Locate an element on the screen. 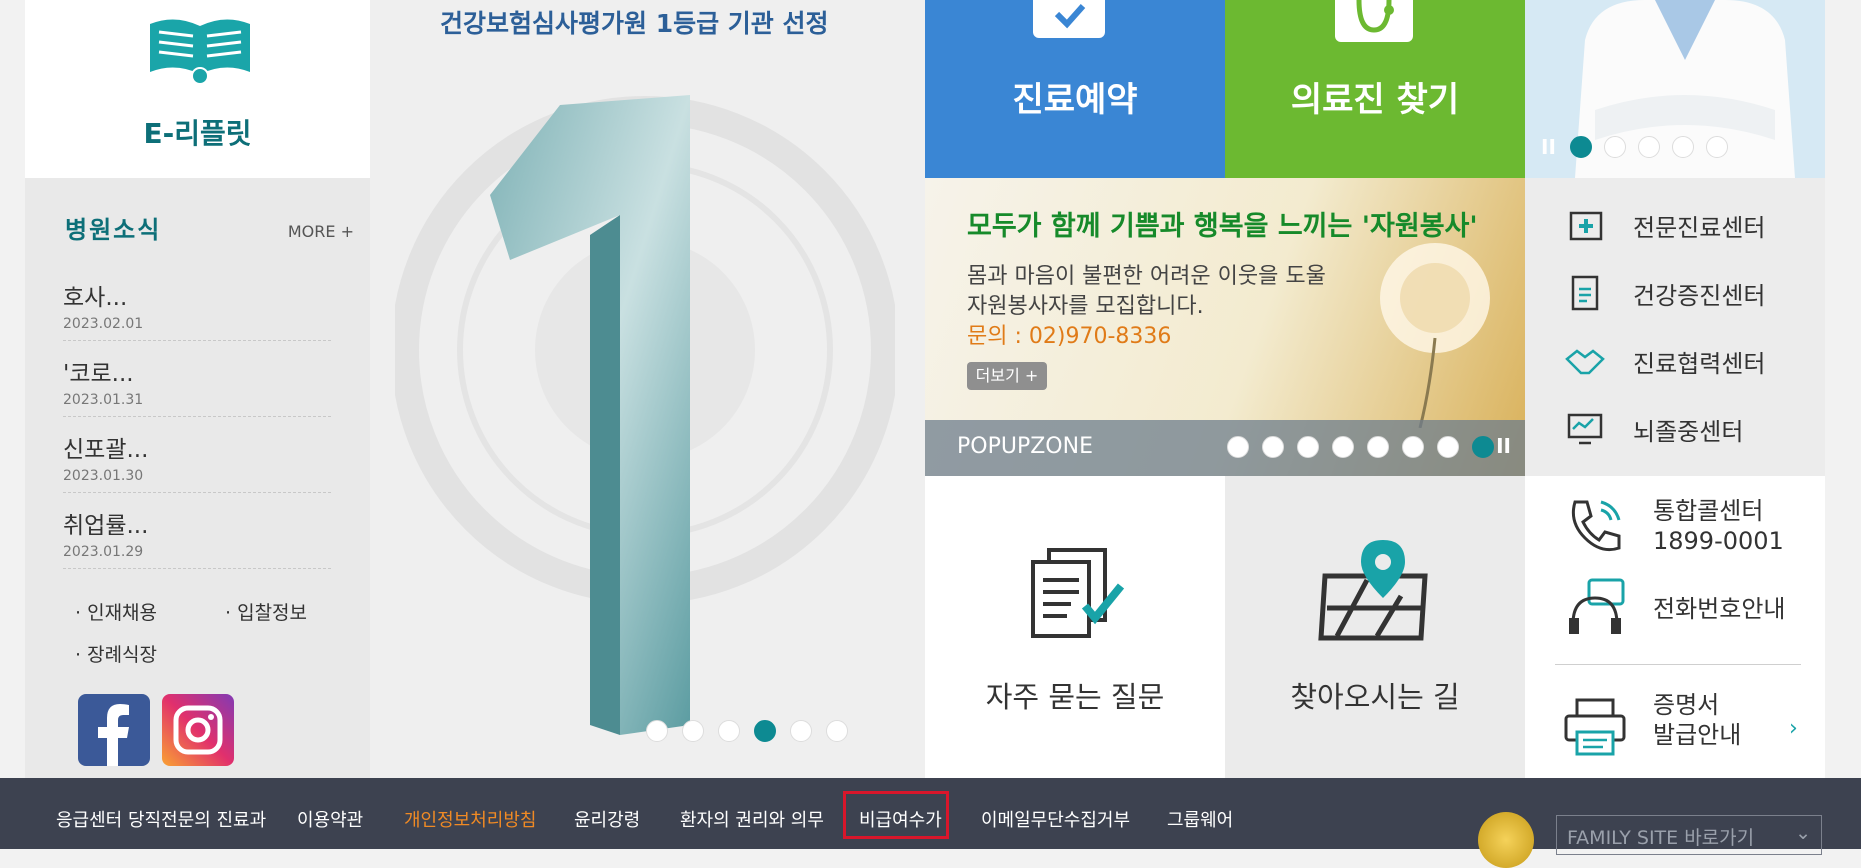 This screenshot has width=1861, height=868. clipboard-icon is located at coordinates (1585, 293).